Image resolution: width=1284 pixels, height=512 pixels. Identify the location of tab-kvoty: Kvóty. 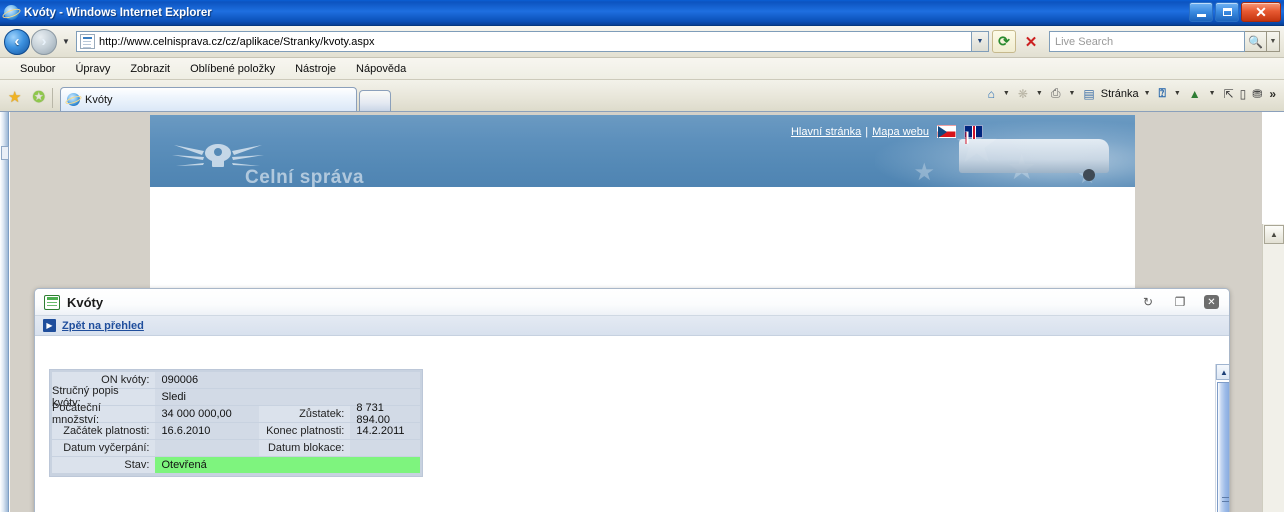
(209, 99).